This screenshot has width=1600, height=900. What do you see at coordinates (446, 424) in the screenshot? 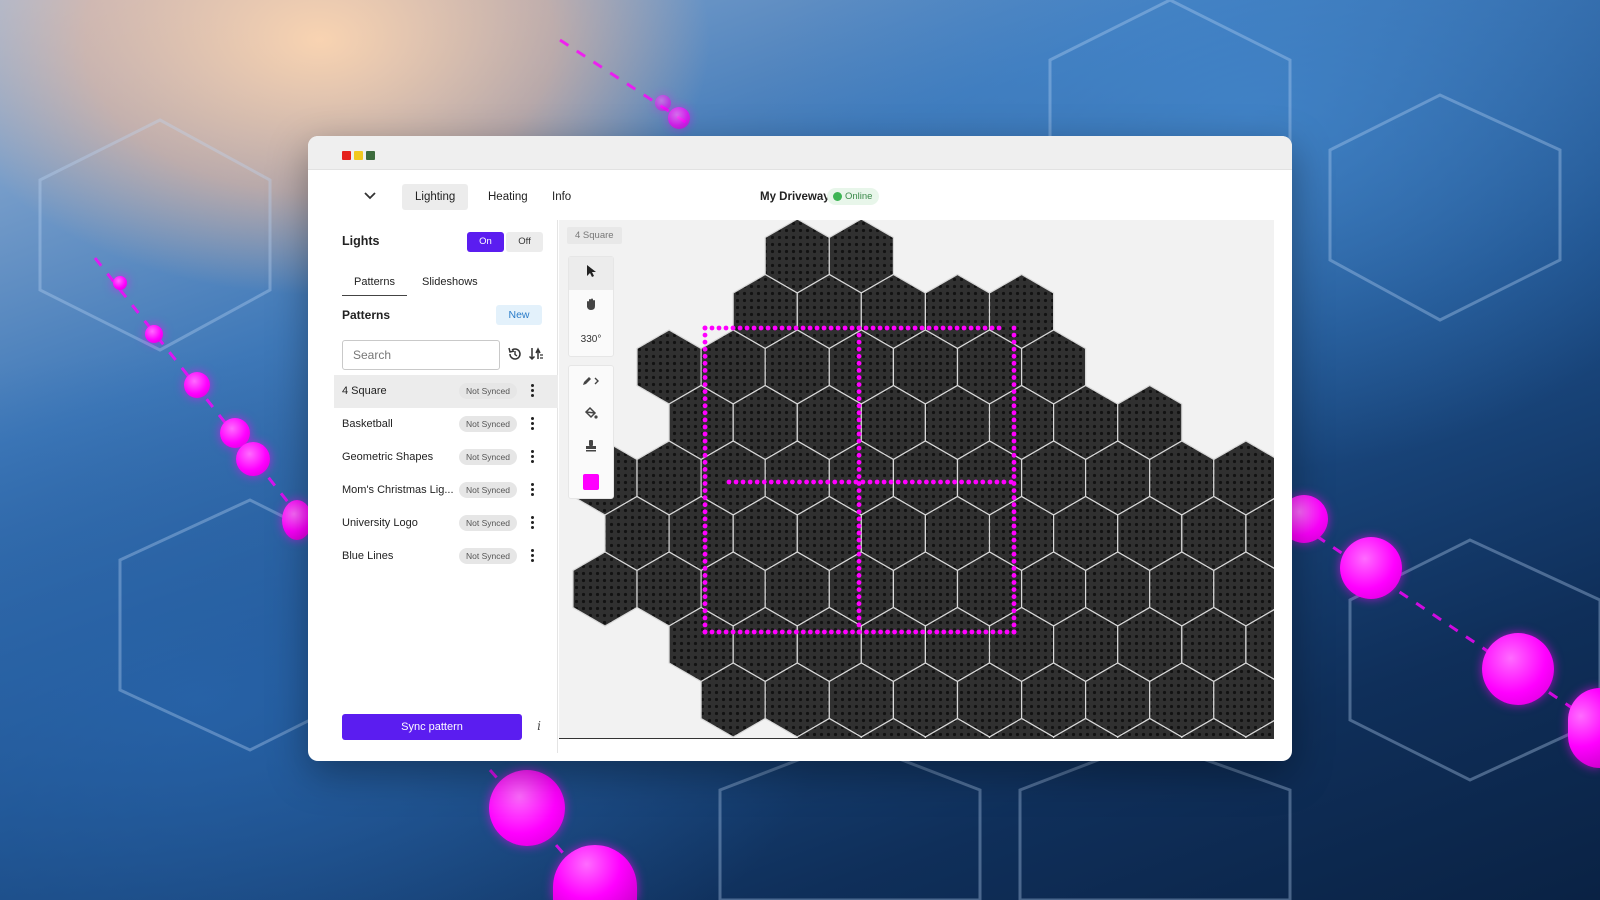
I see `pattern-row: Basketball Not Synced` at bounding box center [446, 424].